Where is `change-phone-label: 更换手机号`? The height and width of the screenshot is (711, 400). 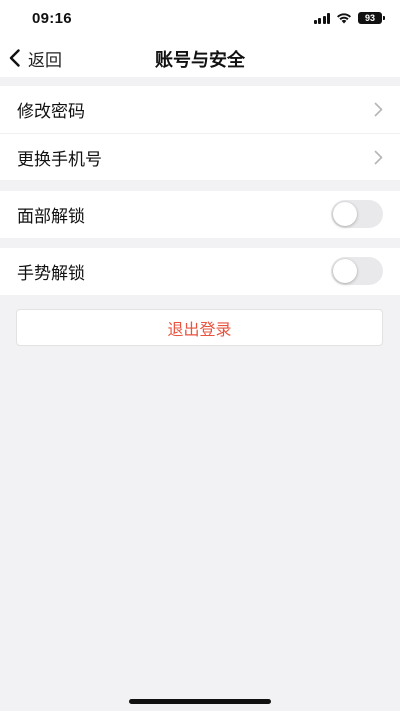
change-phone-label: 更换手机号 is located at coordinates (59, 159).